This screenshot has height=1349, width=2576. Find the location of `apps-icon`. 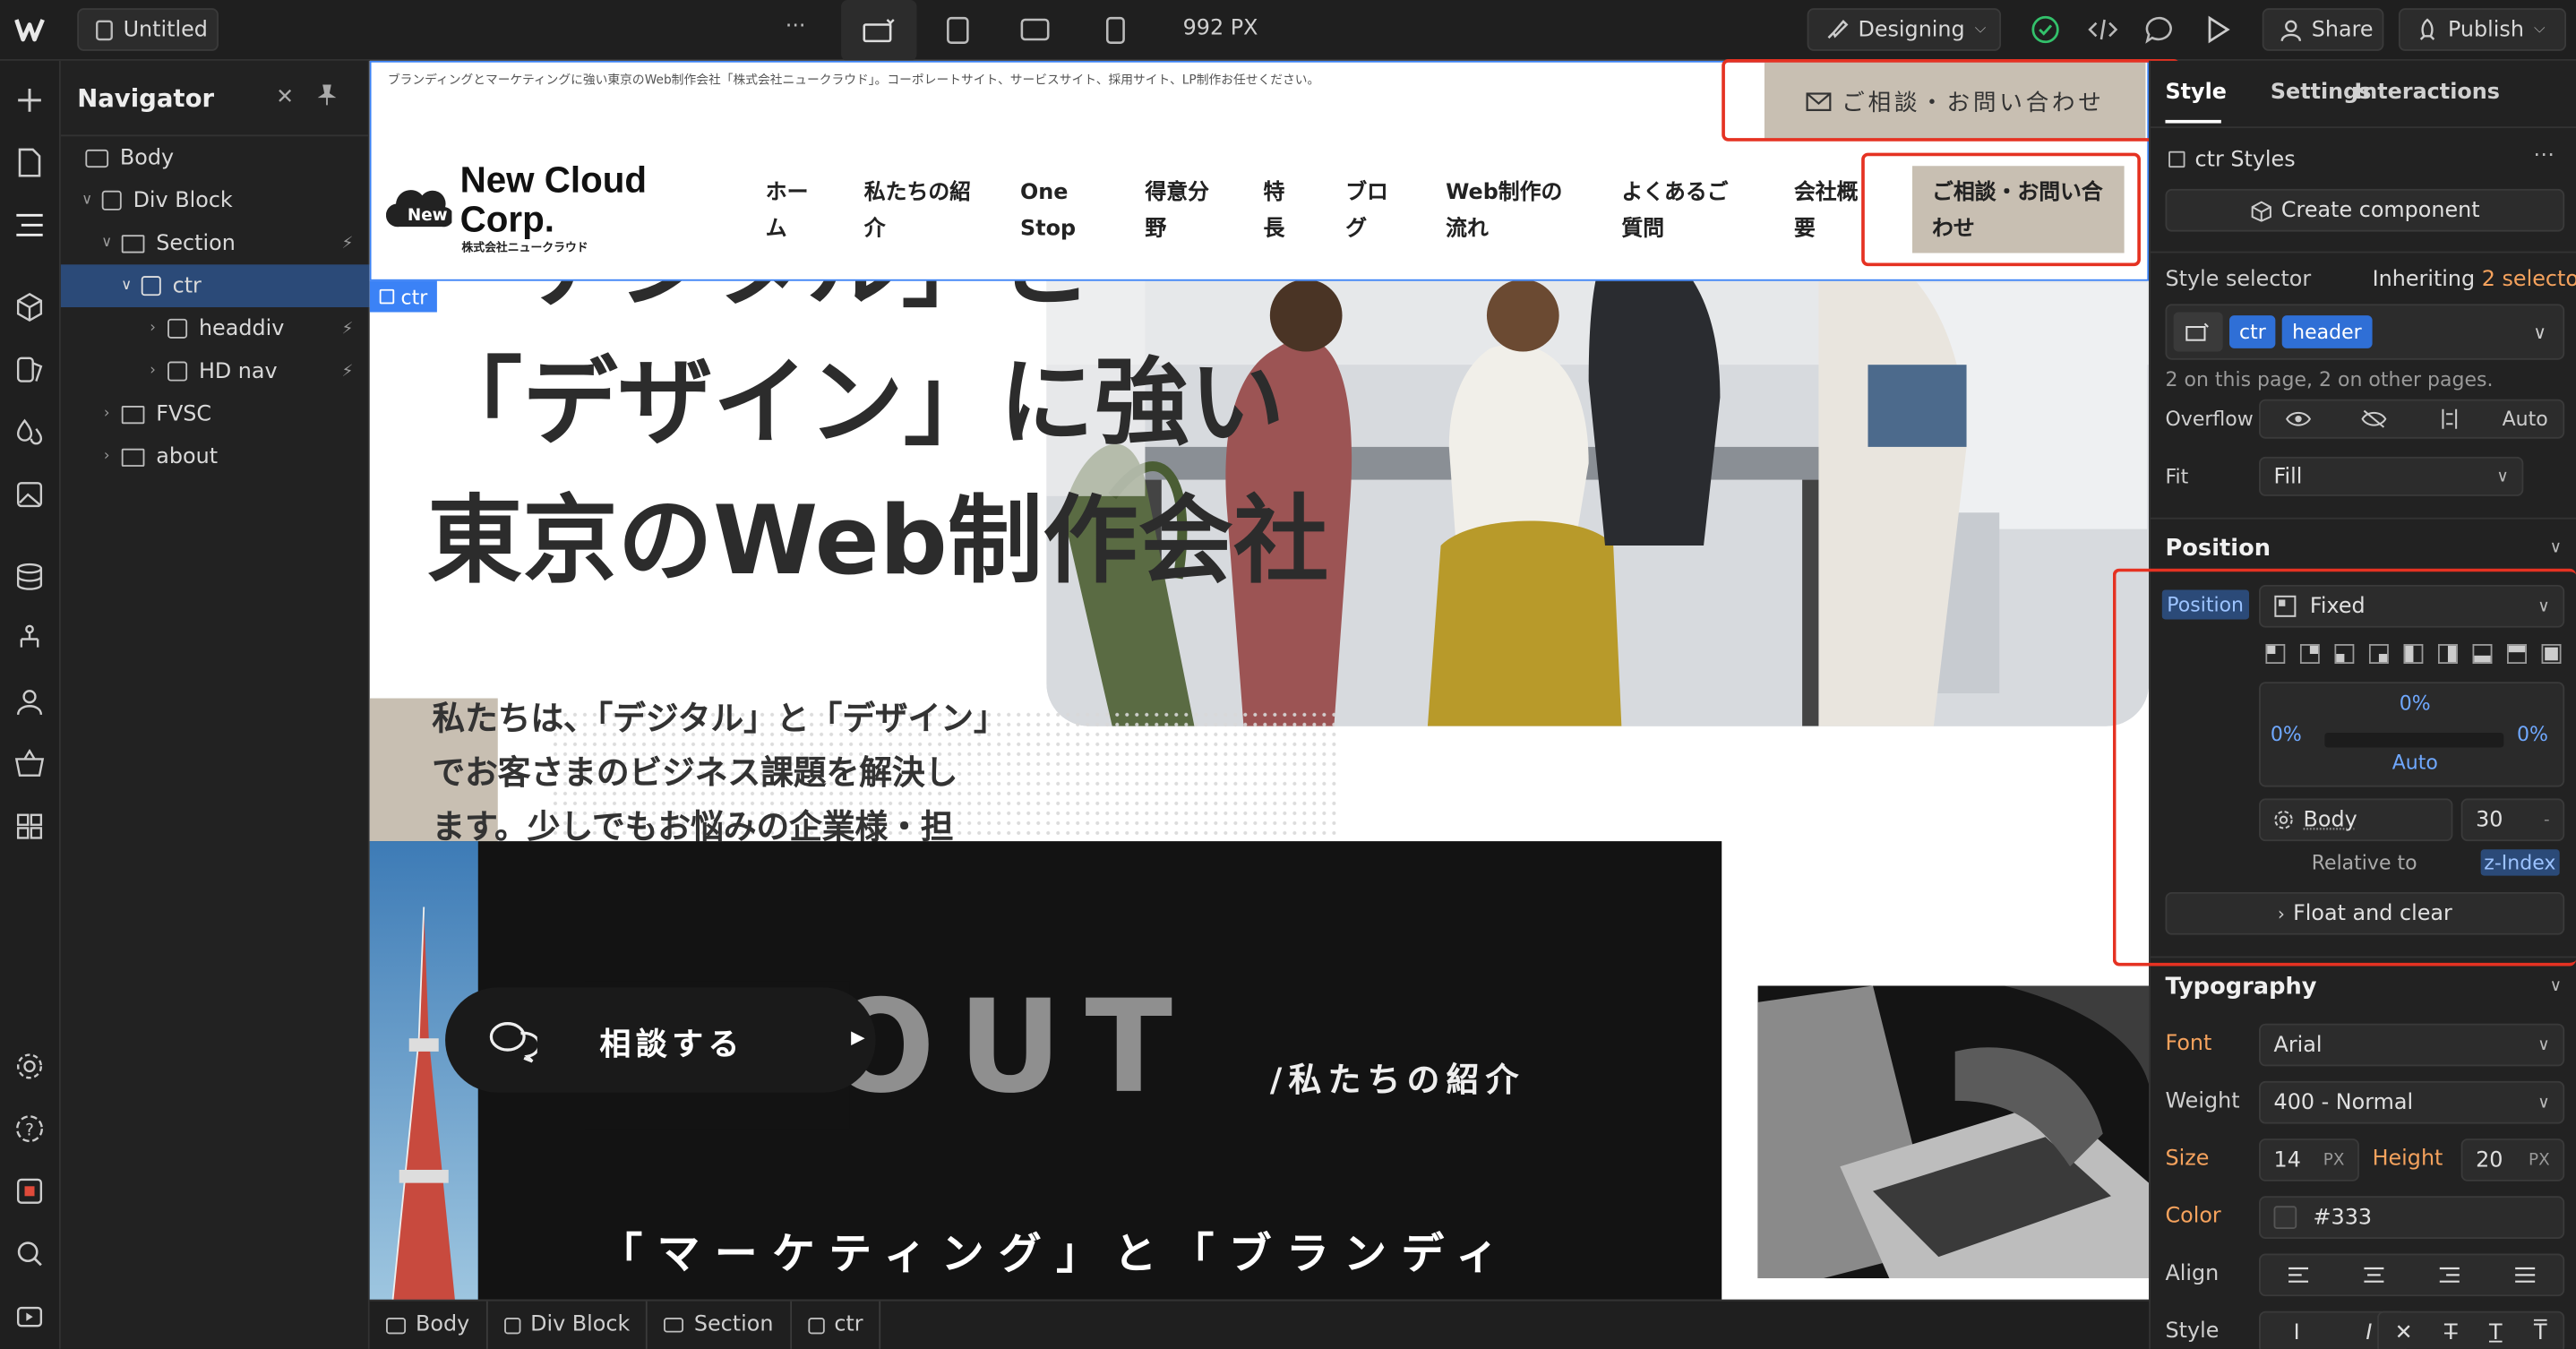

apps-icon is located at coordinates (30, 826).